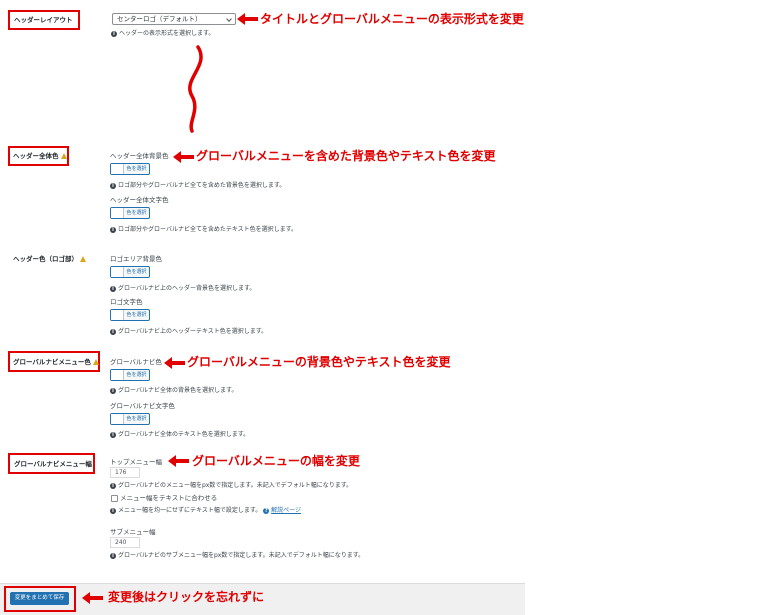 The image size is (771, 615). I want to click on field-label-header-bg: ヘッダー全体背景色, so click(139, 156).